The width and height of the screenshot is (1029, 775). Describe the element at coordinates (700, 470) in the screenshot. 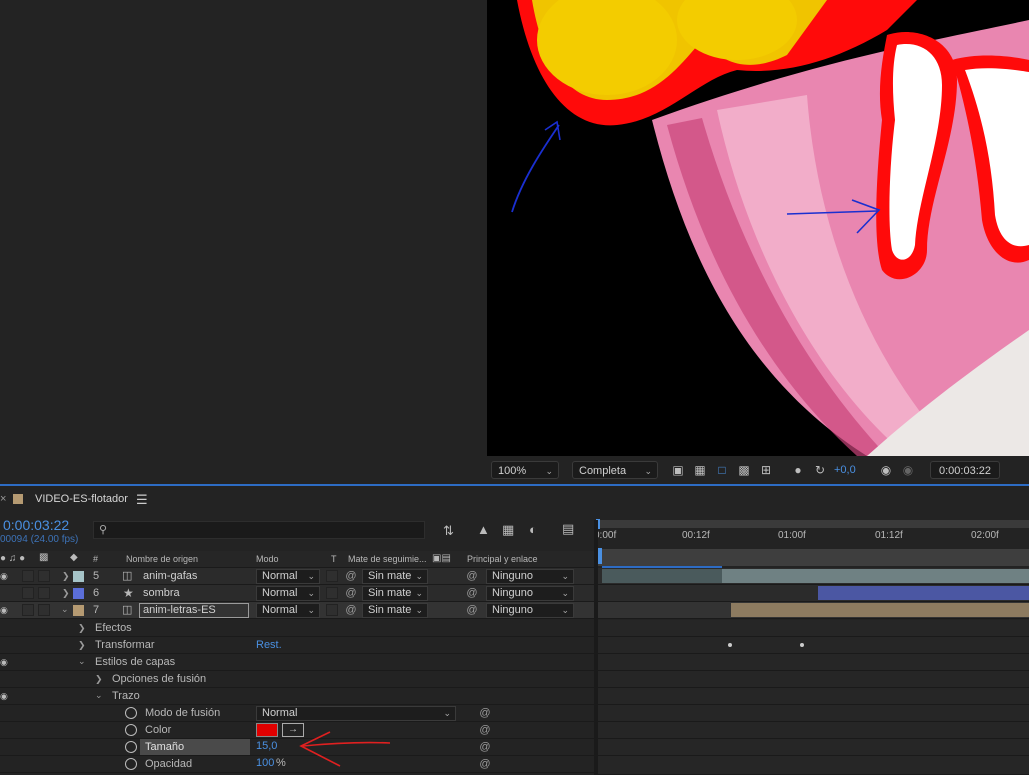

I see `transparency-grid-icon: ▦` at that location.